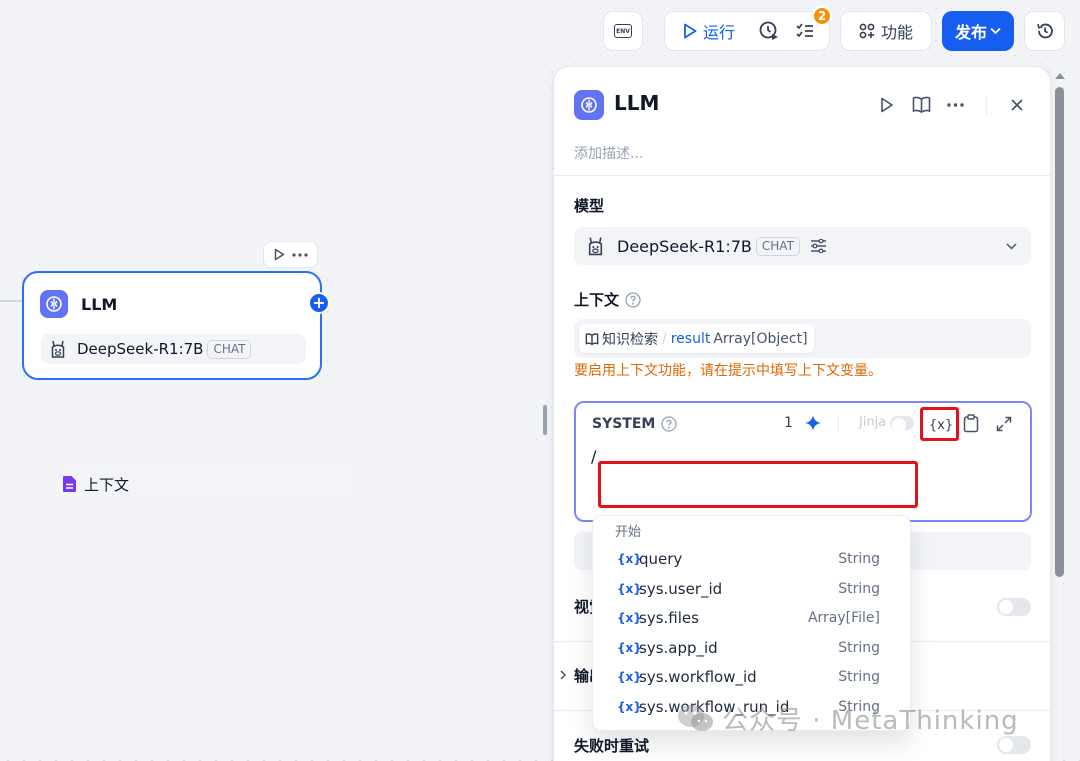  What do you see at coordinates (690, 338) in the screenshot?
I see `context-var-name: result` at bounding box center [690, 338].